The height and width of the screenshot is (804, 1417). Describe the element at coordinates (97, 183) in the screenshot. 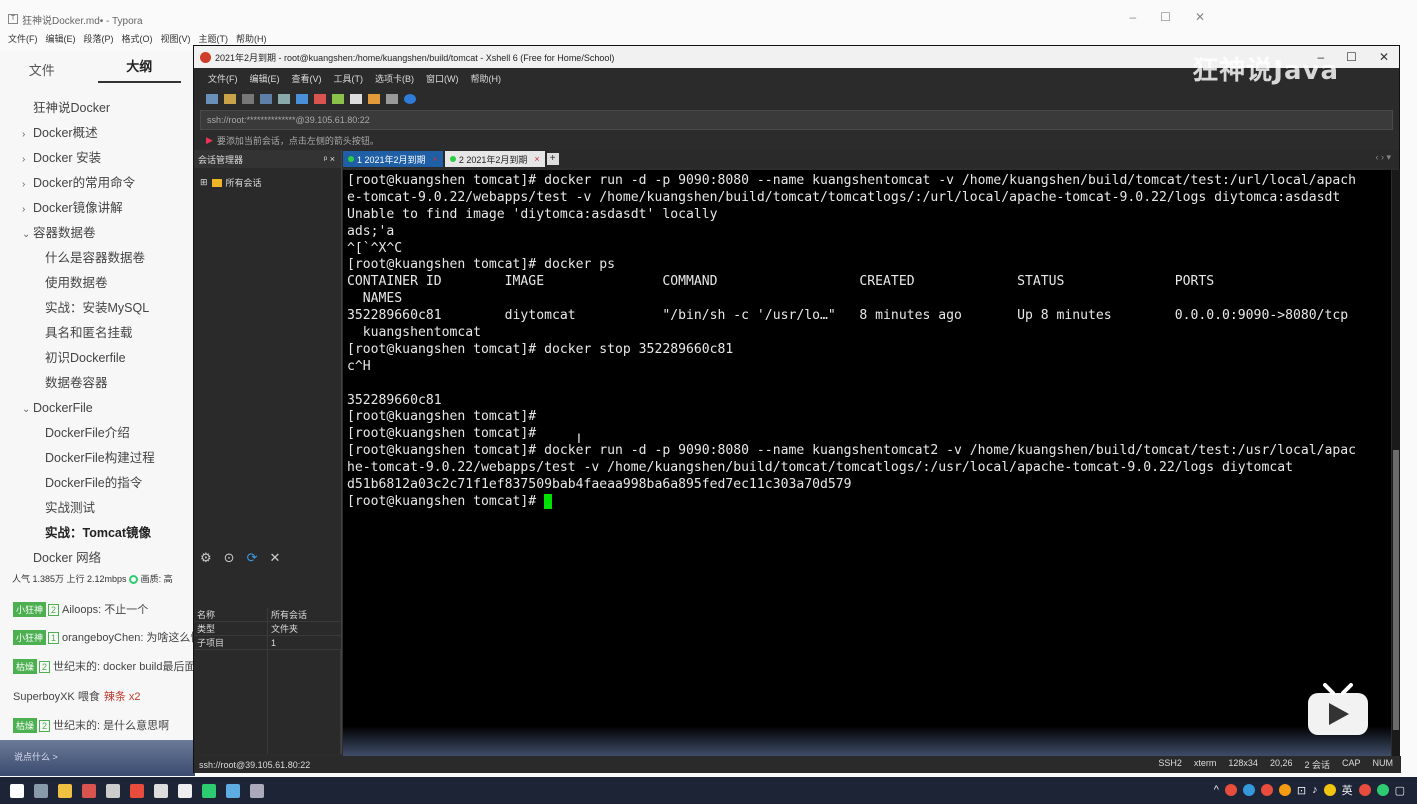

I see `outline-item: › Docker的常用命令` at that location.